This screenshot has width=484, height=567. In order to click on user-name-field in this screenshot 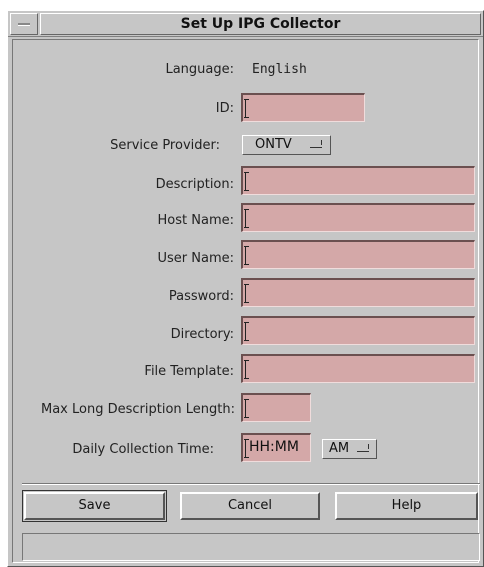, I will do `click(358, 254)`.